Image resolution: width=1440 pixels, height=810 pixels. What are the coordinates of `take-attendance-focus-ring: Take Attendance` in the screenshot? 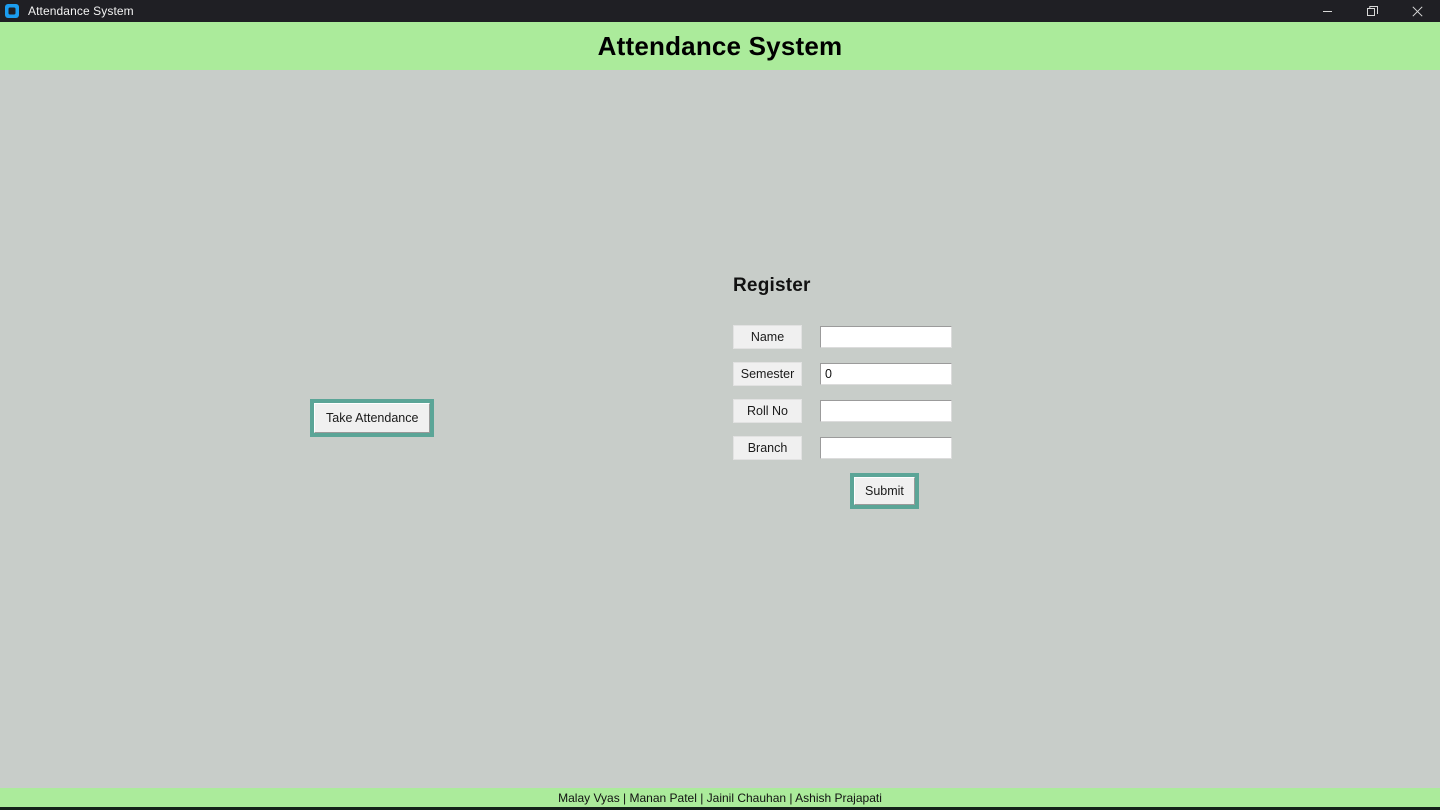 It's located at (372, 418).